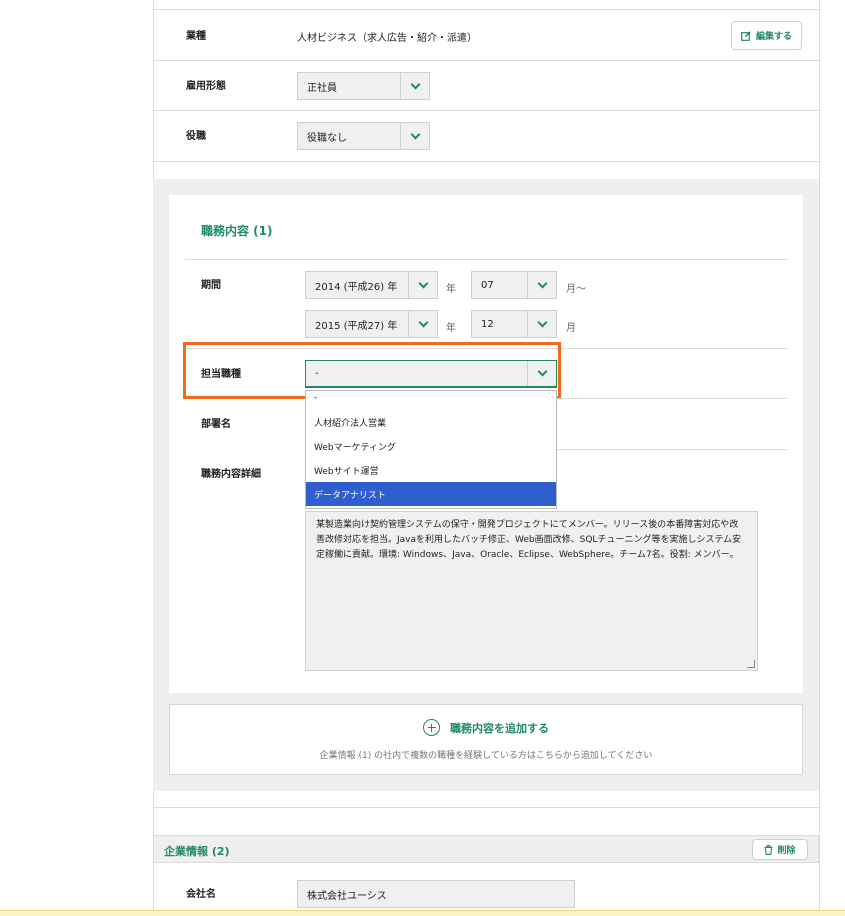 Image resolution: width=845 pixels, height=916 pixels. I want to click on trash-icon, so click(768, 849).